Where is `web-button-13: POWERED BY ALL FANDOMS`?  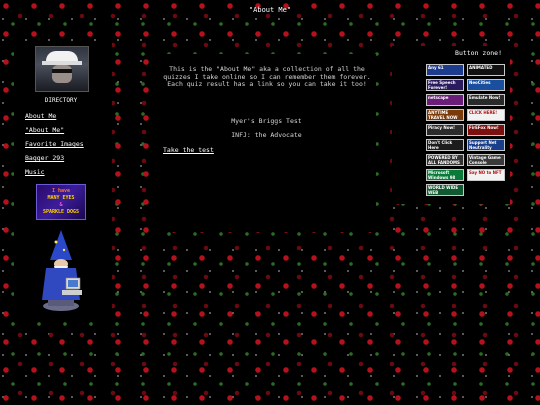 web-button-13: POWERED BY ALL FANDOMS is located at coordinates (445, 160).